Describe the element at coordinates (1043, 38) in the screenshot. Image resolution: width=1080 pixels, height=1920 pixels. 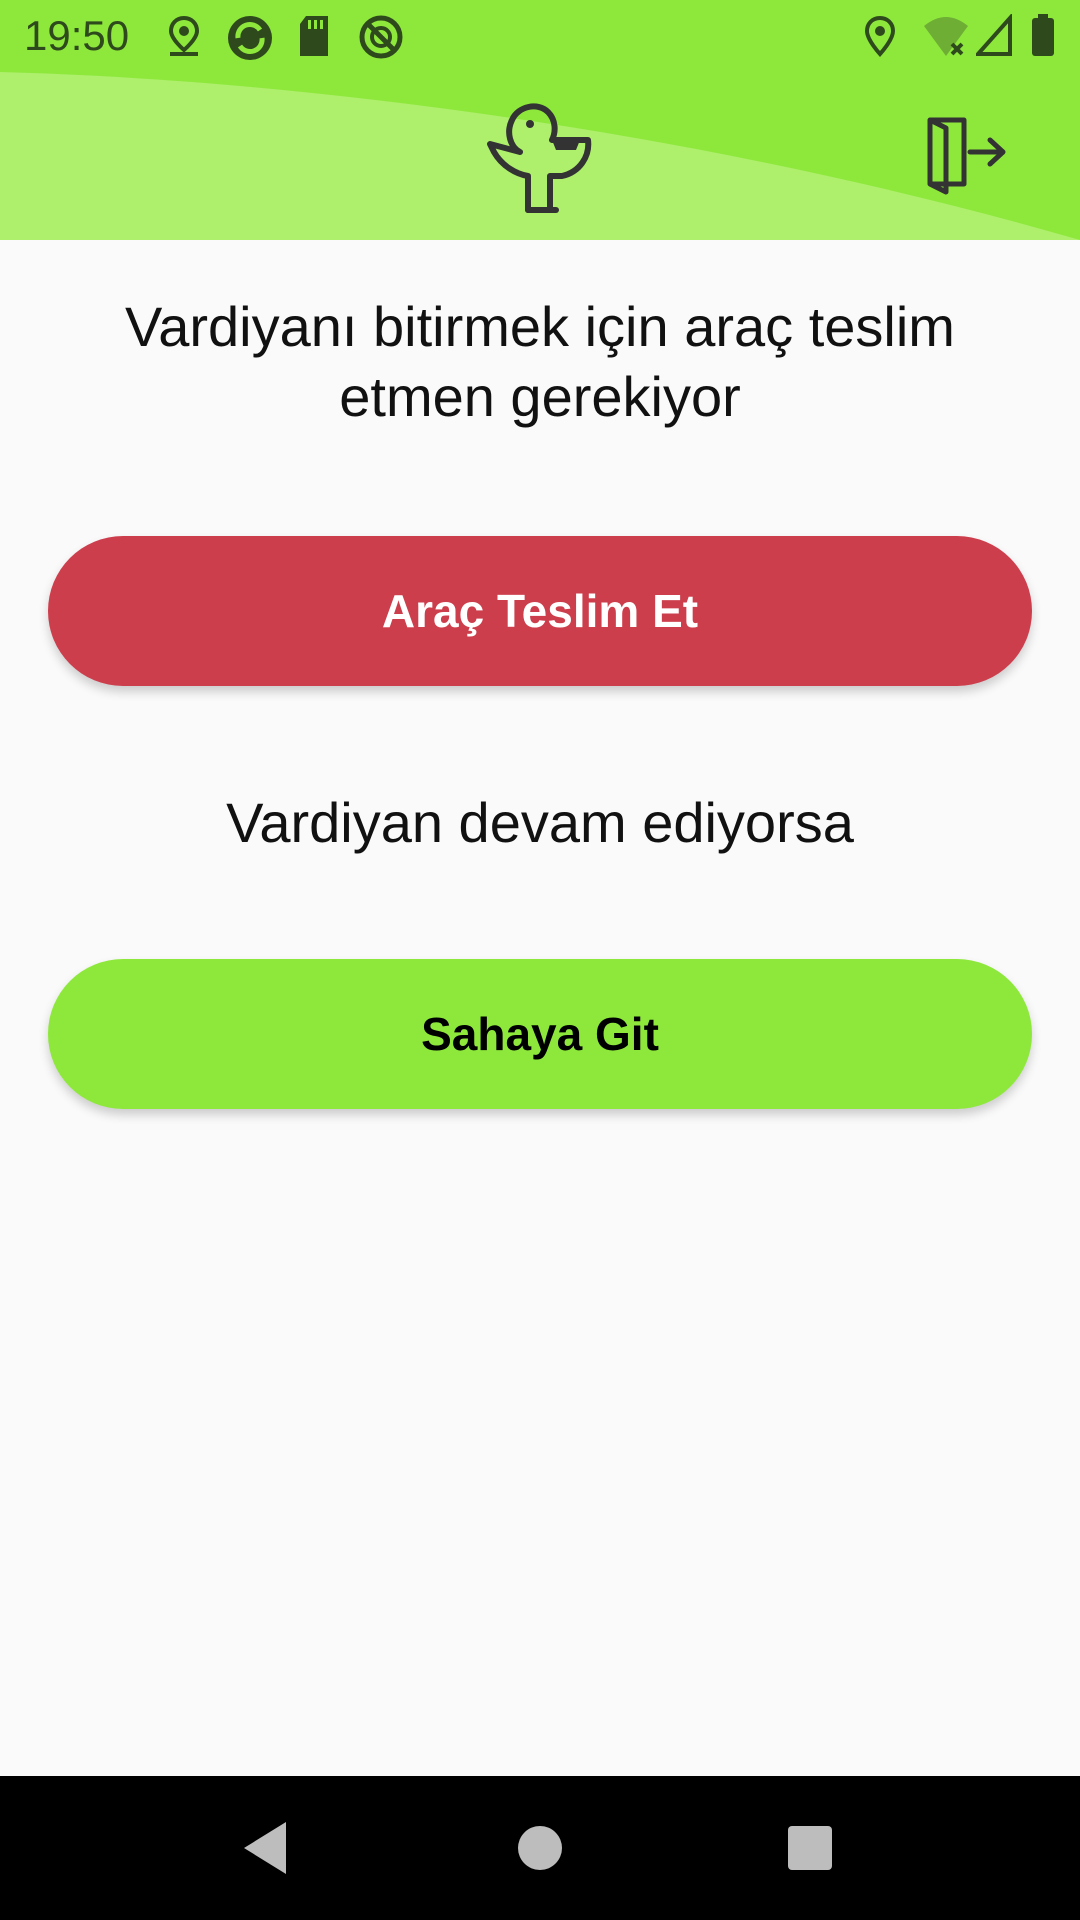
I see `battery-icon` at that location.